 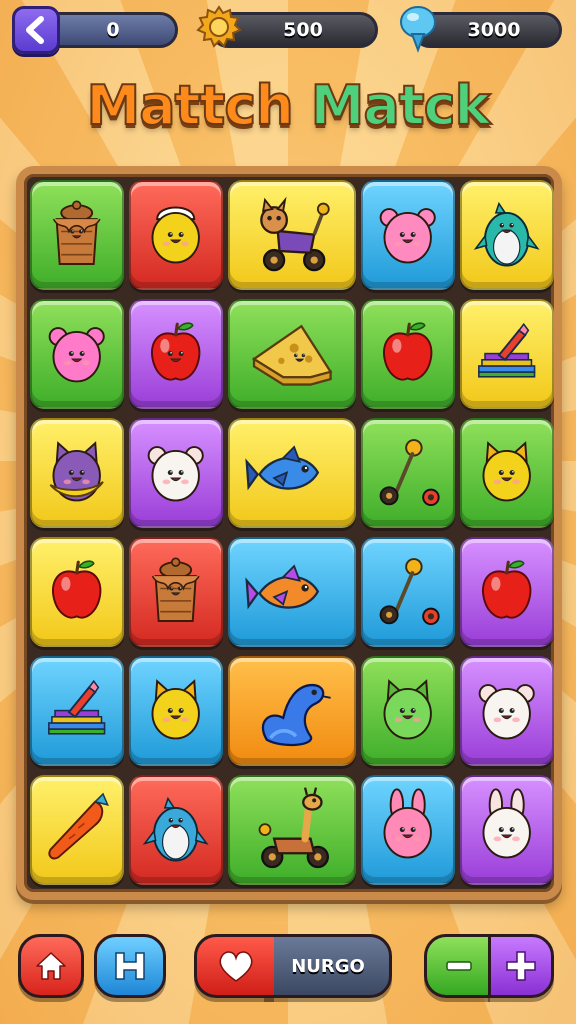 I want to click on tile-r6-c3, so click(x=292, y=830).